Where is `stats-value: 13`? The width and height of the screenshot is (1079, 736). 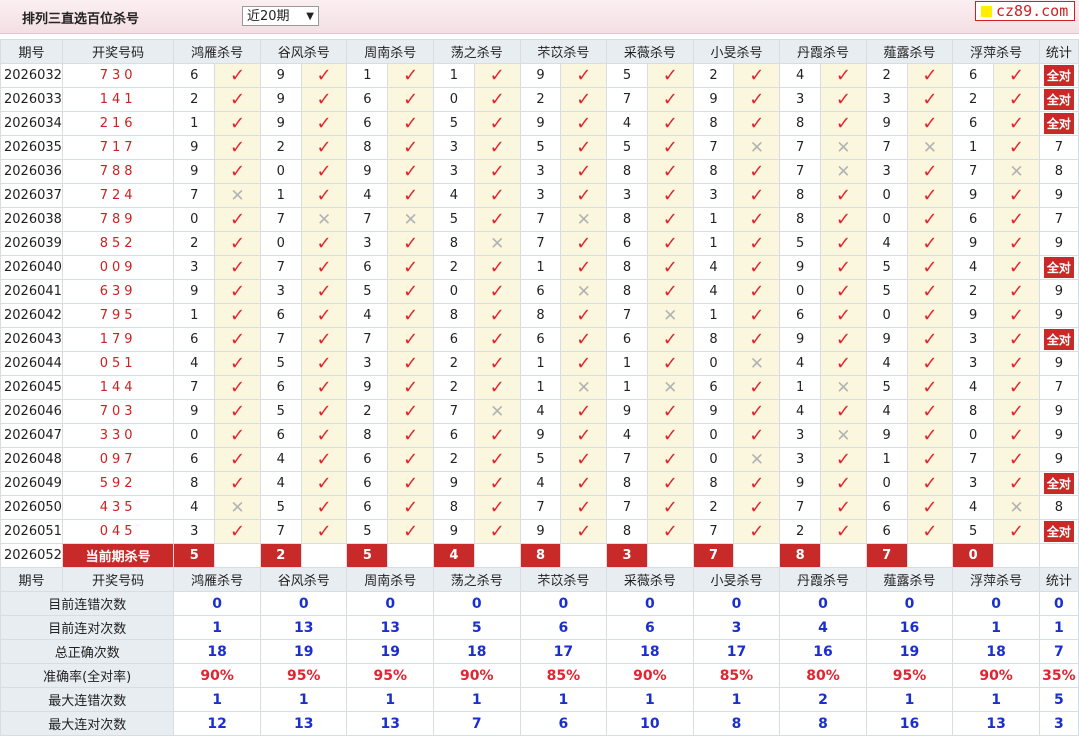
stats-value: 13 is located at coordinates (390, 627).